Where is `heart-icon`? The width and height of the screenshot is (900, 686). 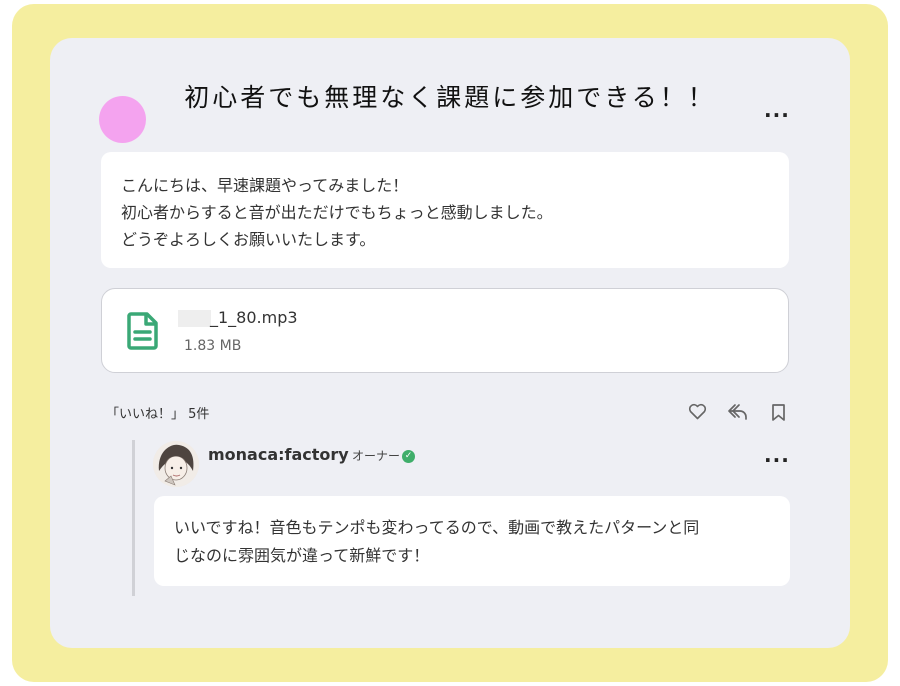 heart-icon is located at coordinates (697, 411).